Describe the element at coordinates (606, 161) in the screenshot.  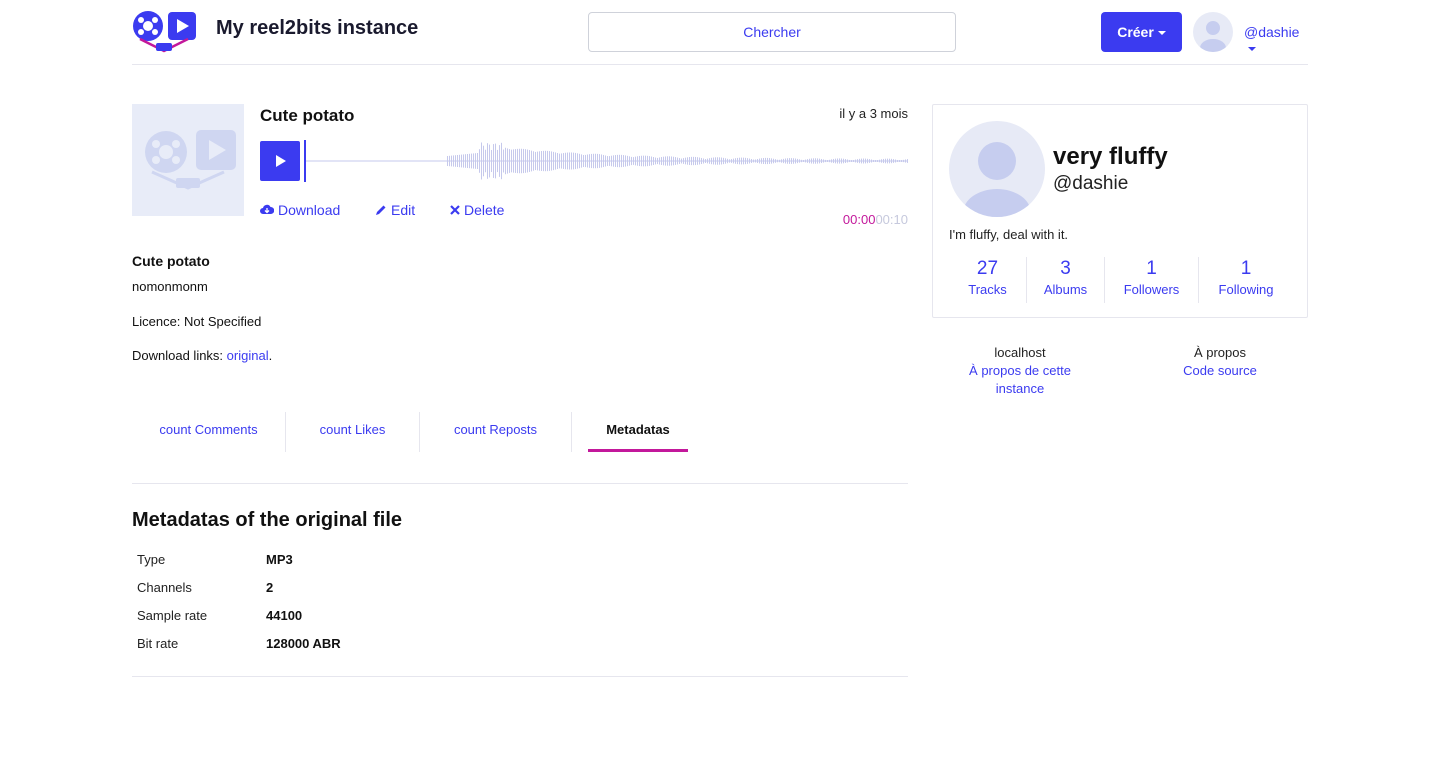
I see `waveform` at that location.